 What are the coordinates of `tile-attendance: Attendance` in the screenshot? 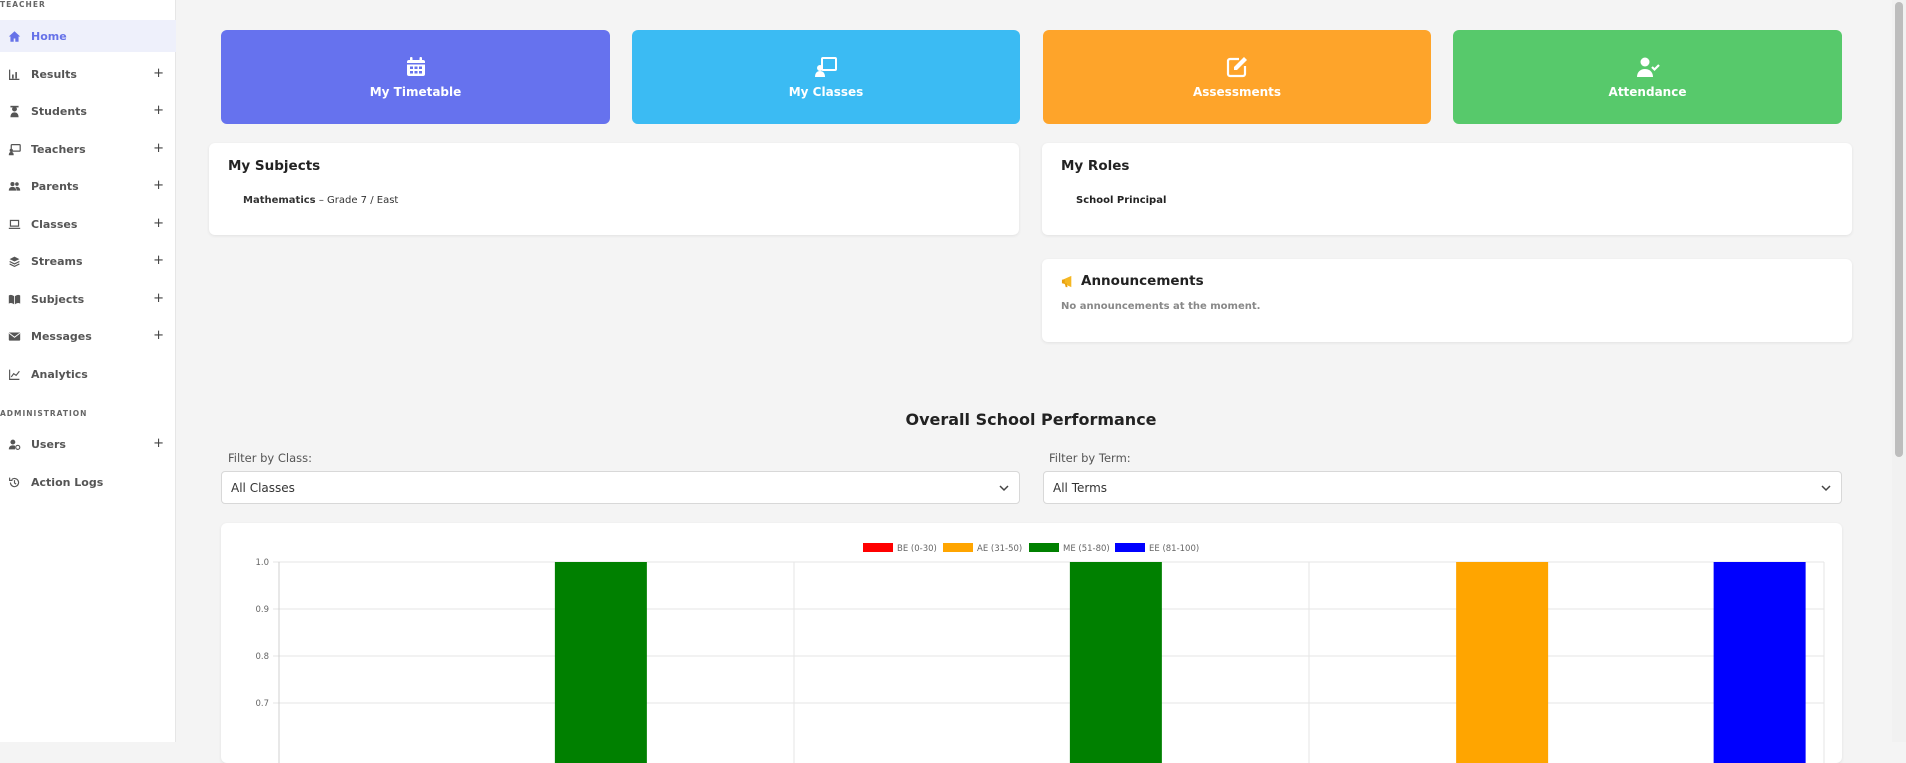 It's located at (1647, 77).